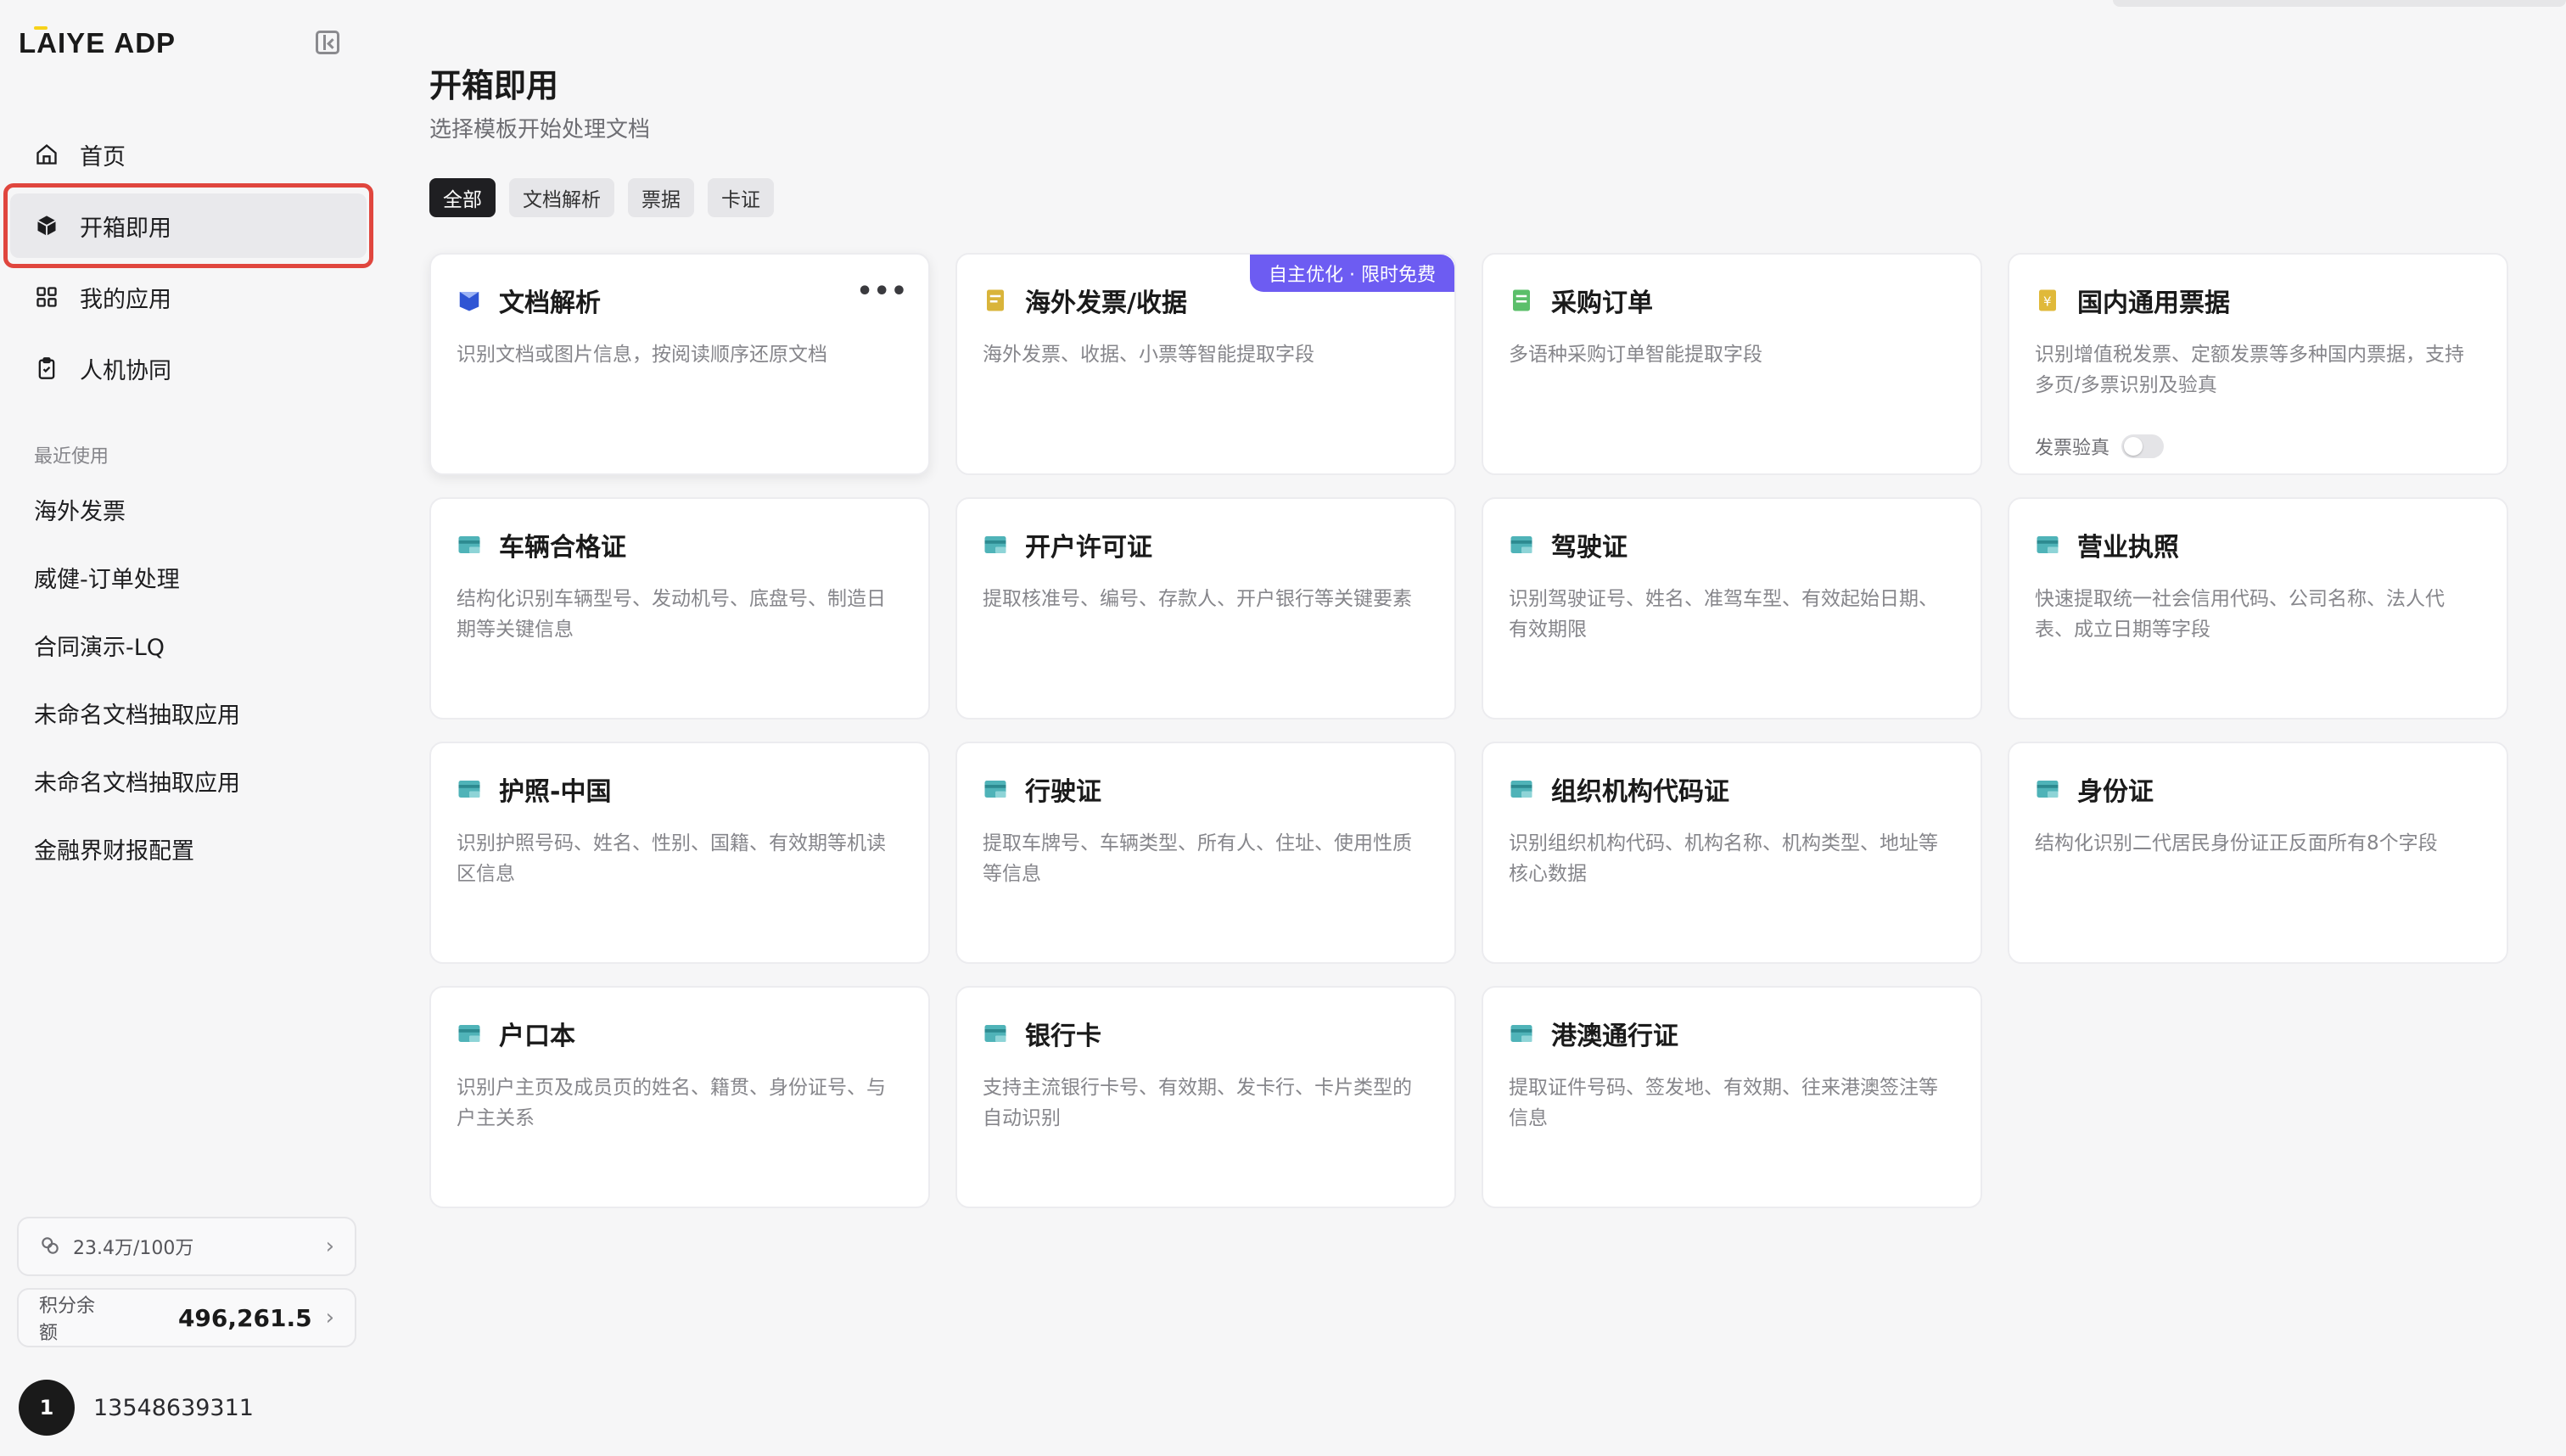 This screenshot has height=1456, width=2566. Describe the element at coordinates (1197, 858) in the screenshot. I see `card-description: 提取车牌号、车辆类型、所有人、住址、使用性质等信息` at that location.